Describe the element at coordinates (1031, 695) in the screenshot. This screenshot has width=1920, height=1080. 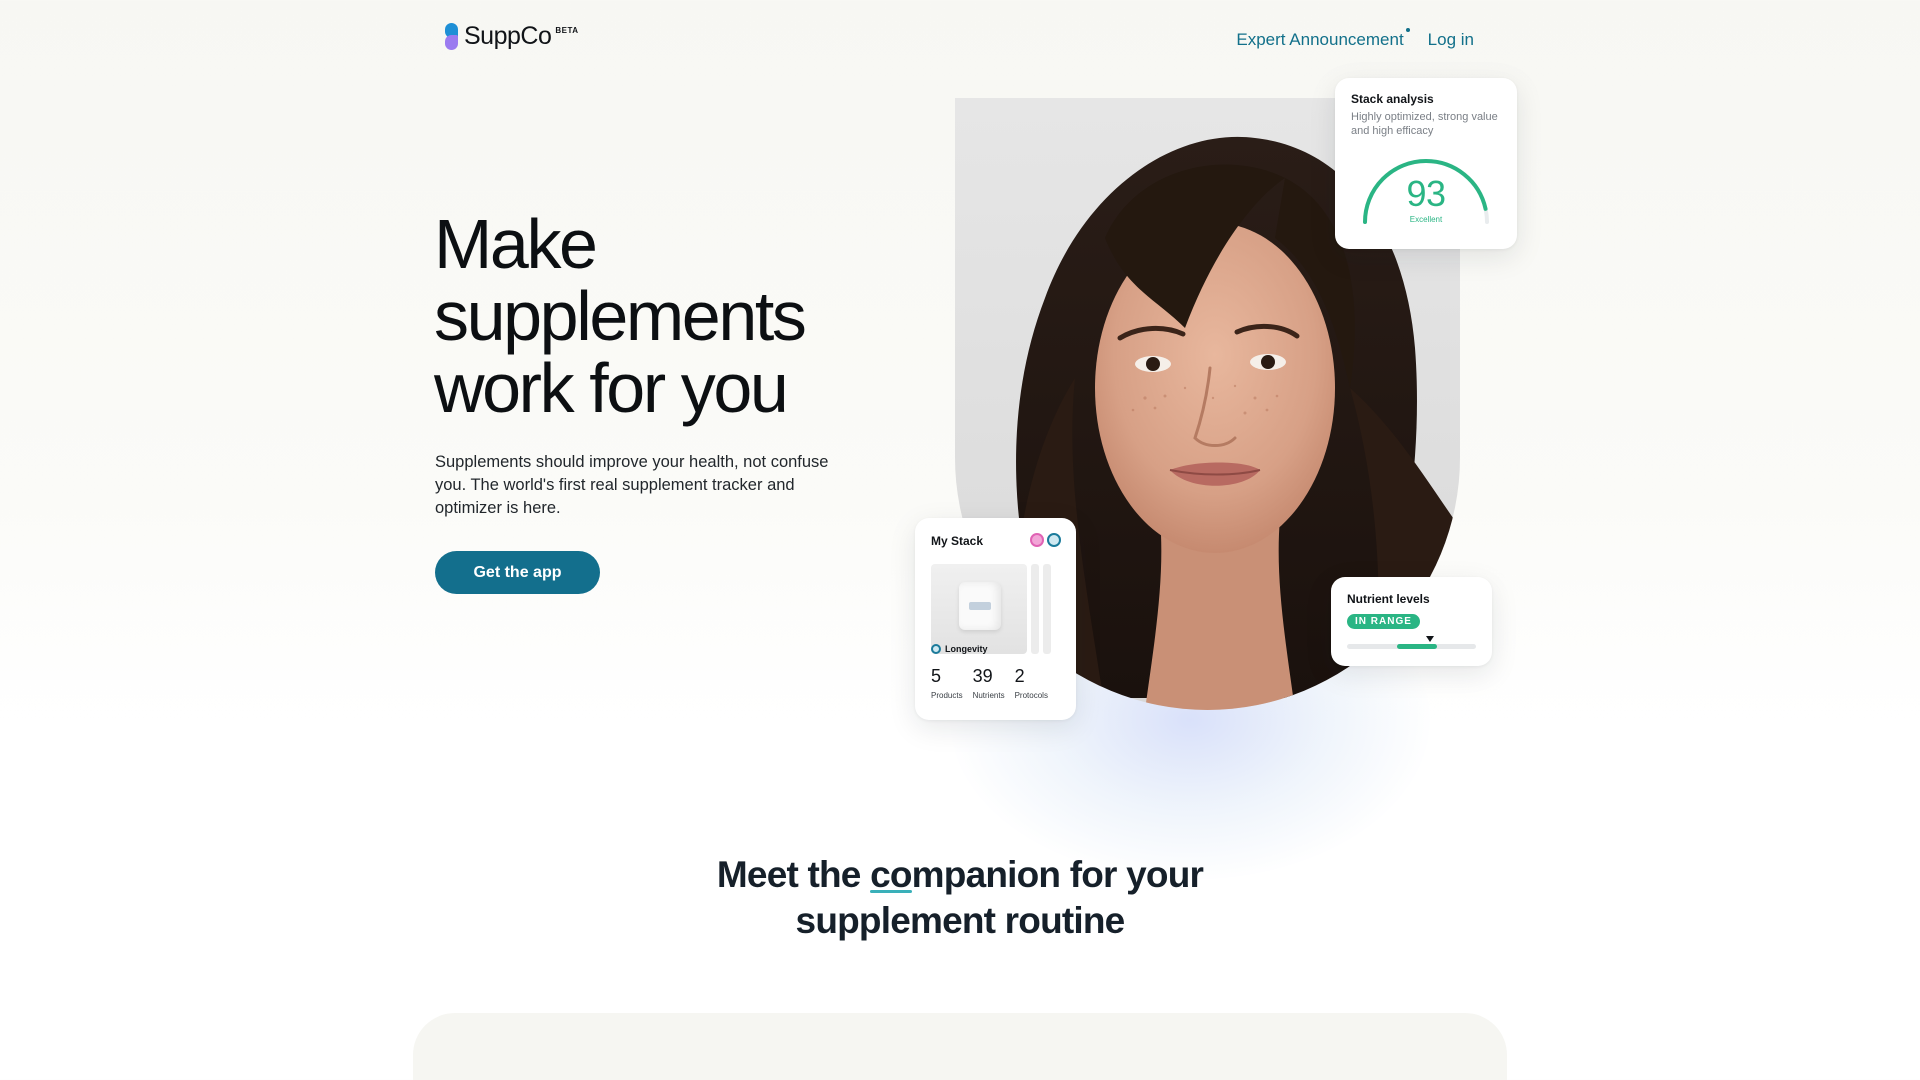
I see `stat-label: Protocols` at that location.